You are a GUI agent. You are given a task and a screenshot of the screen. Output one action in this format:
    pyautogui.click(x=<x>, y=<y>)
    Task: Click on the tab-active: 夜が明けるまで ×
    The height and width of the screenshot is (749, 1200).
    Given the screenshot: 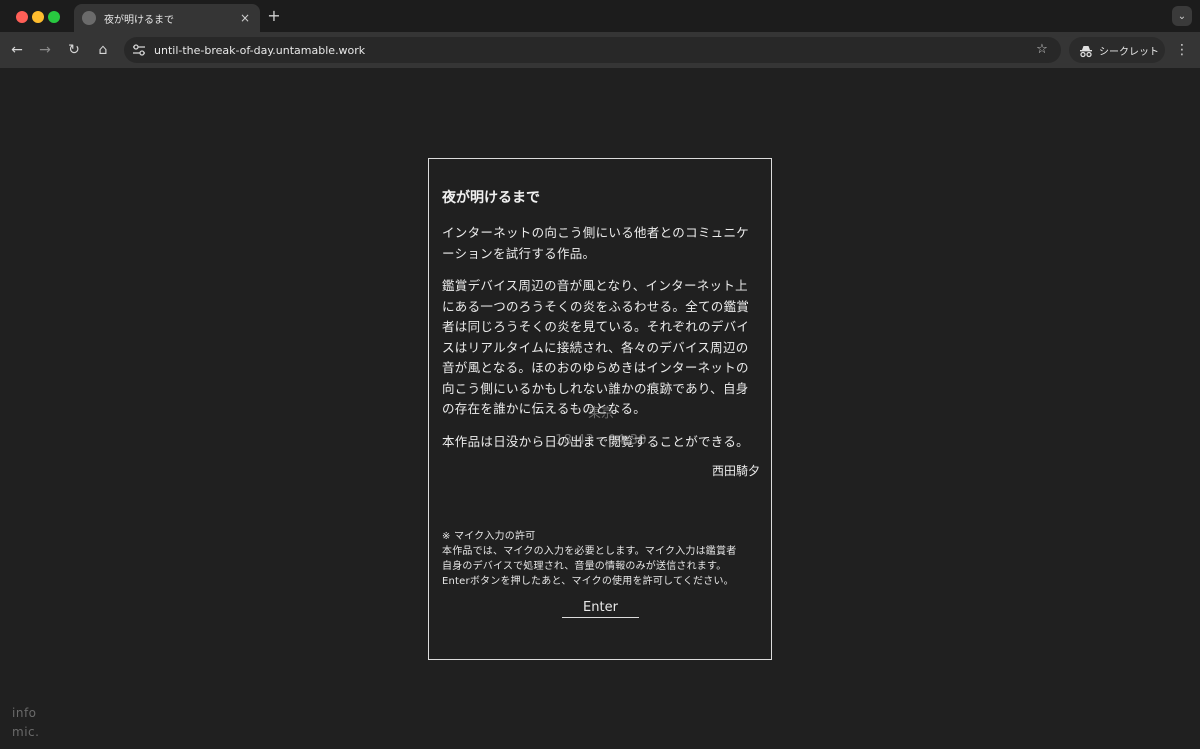 What is the action you would take?
    pyautogui.click(x=167, y=18)
    